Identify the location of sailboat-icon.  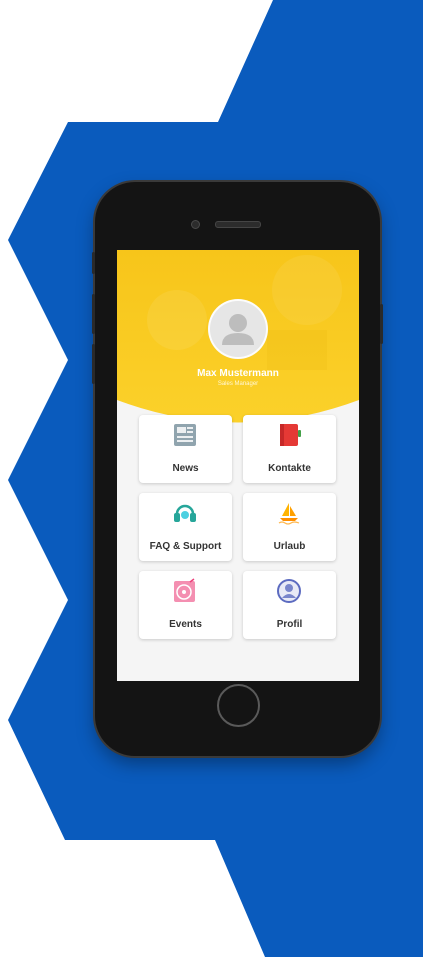
(289, 514).